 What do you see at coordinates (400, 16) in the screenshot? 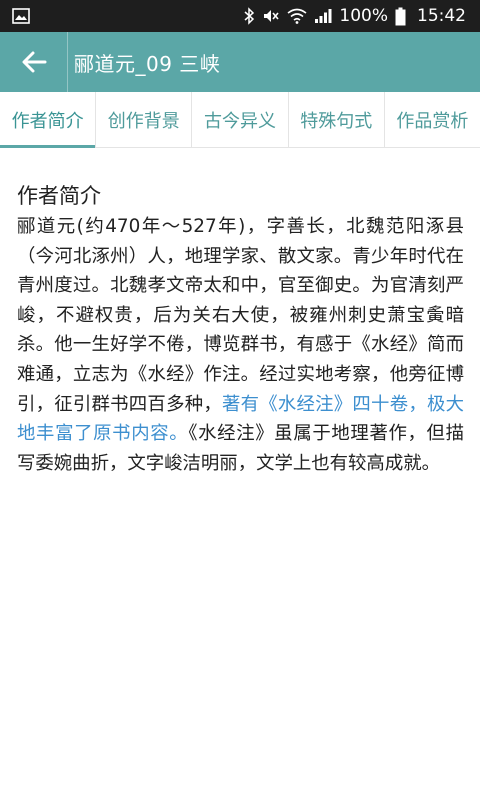
I see `battery-icon` at bounding box center [400, 16].